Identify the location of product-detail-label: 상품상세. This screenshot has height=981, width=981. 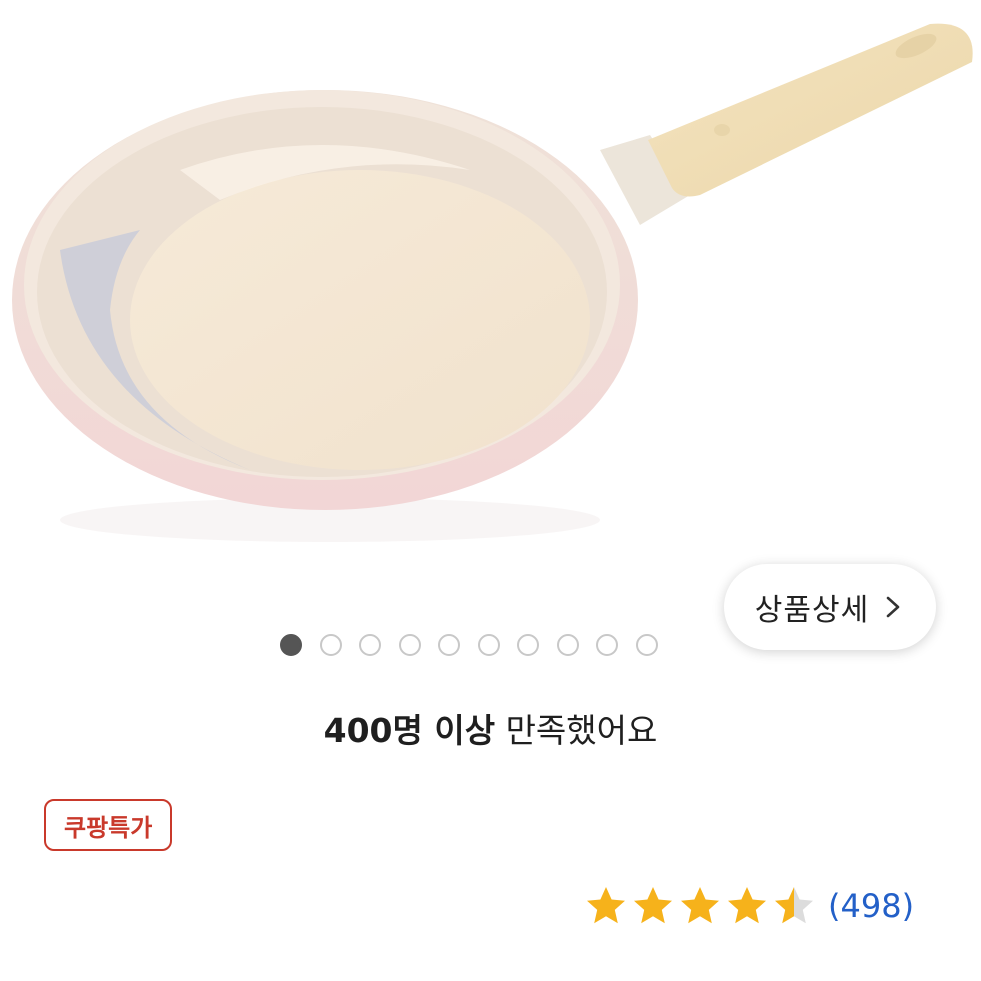
(812, 610).